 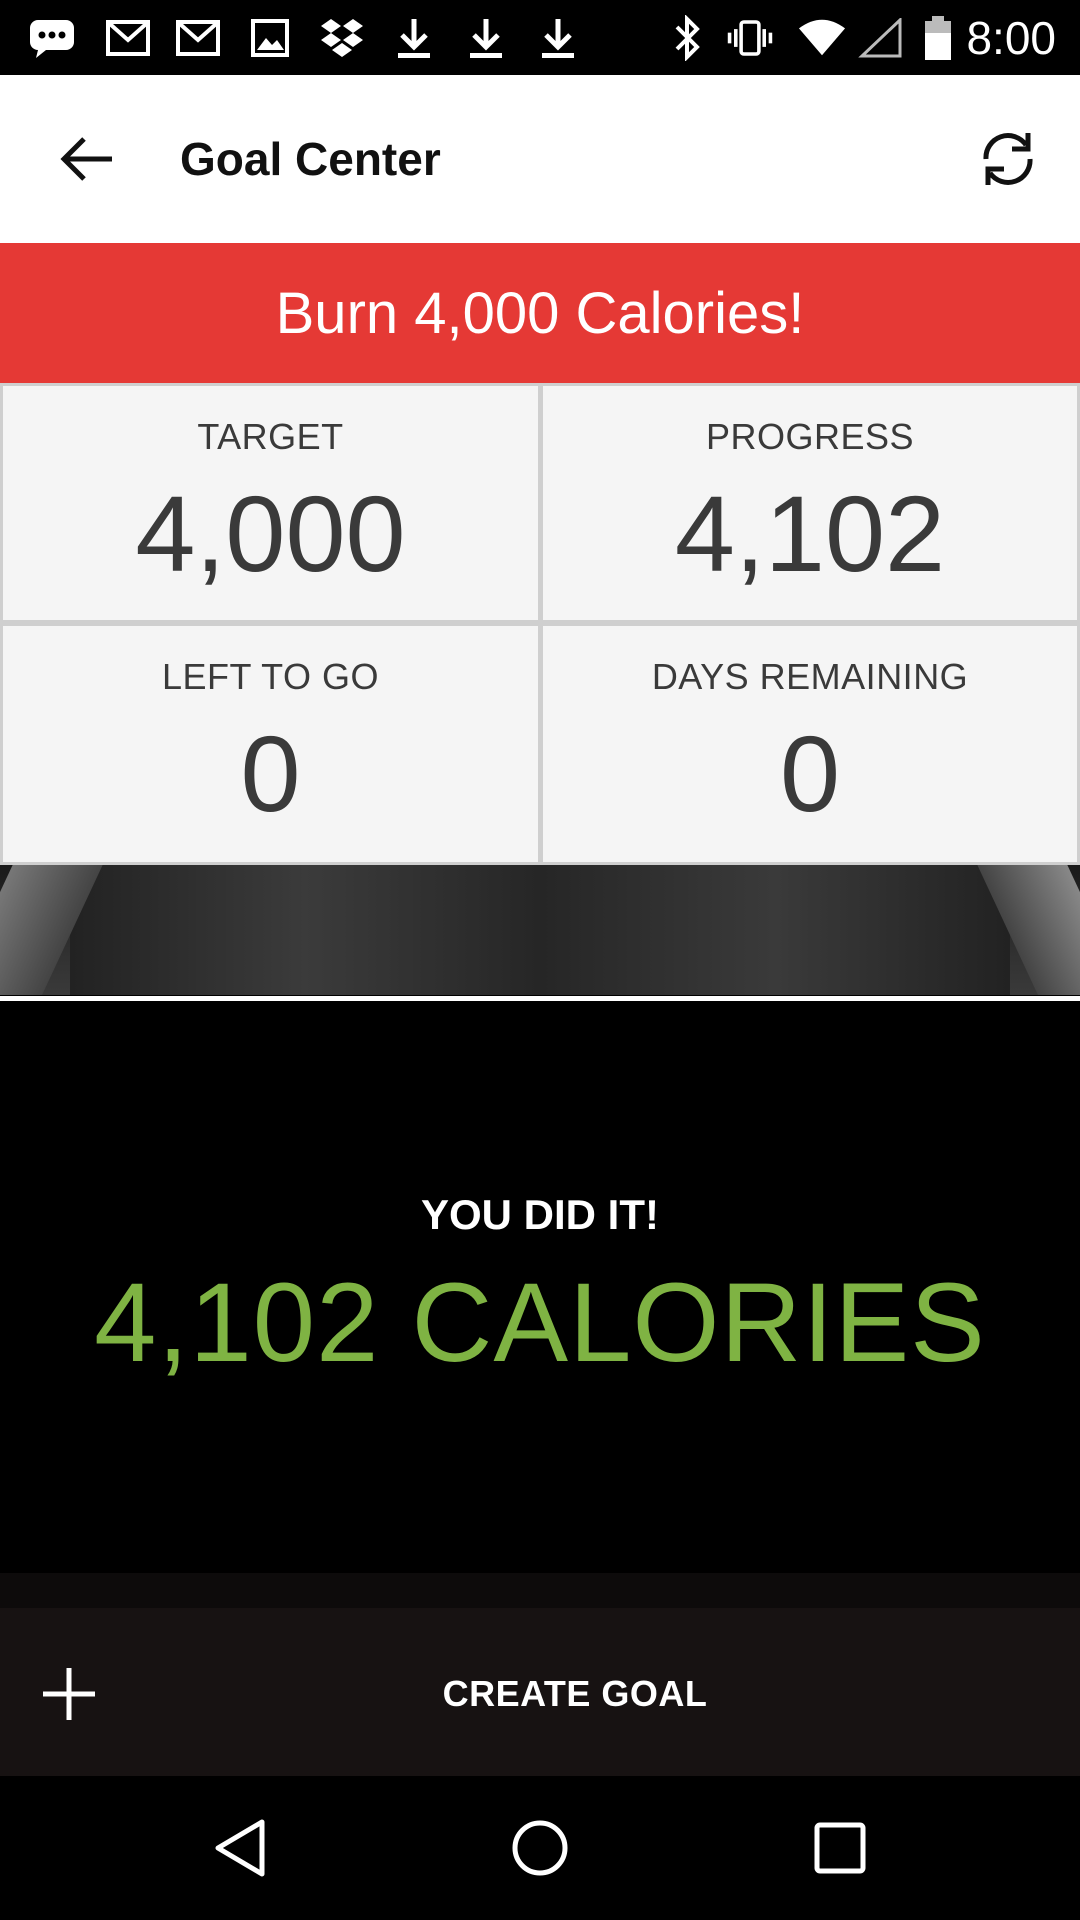 What do you see at coordinates (540, 1322) in the screenshot?
I see `calories-achieved: 4,102 CALORIES` at bounding box center [540, 1322].